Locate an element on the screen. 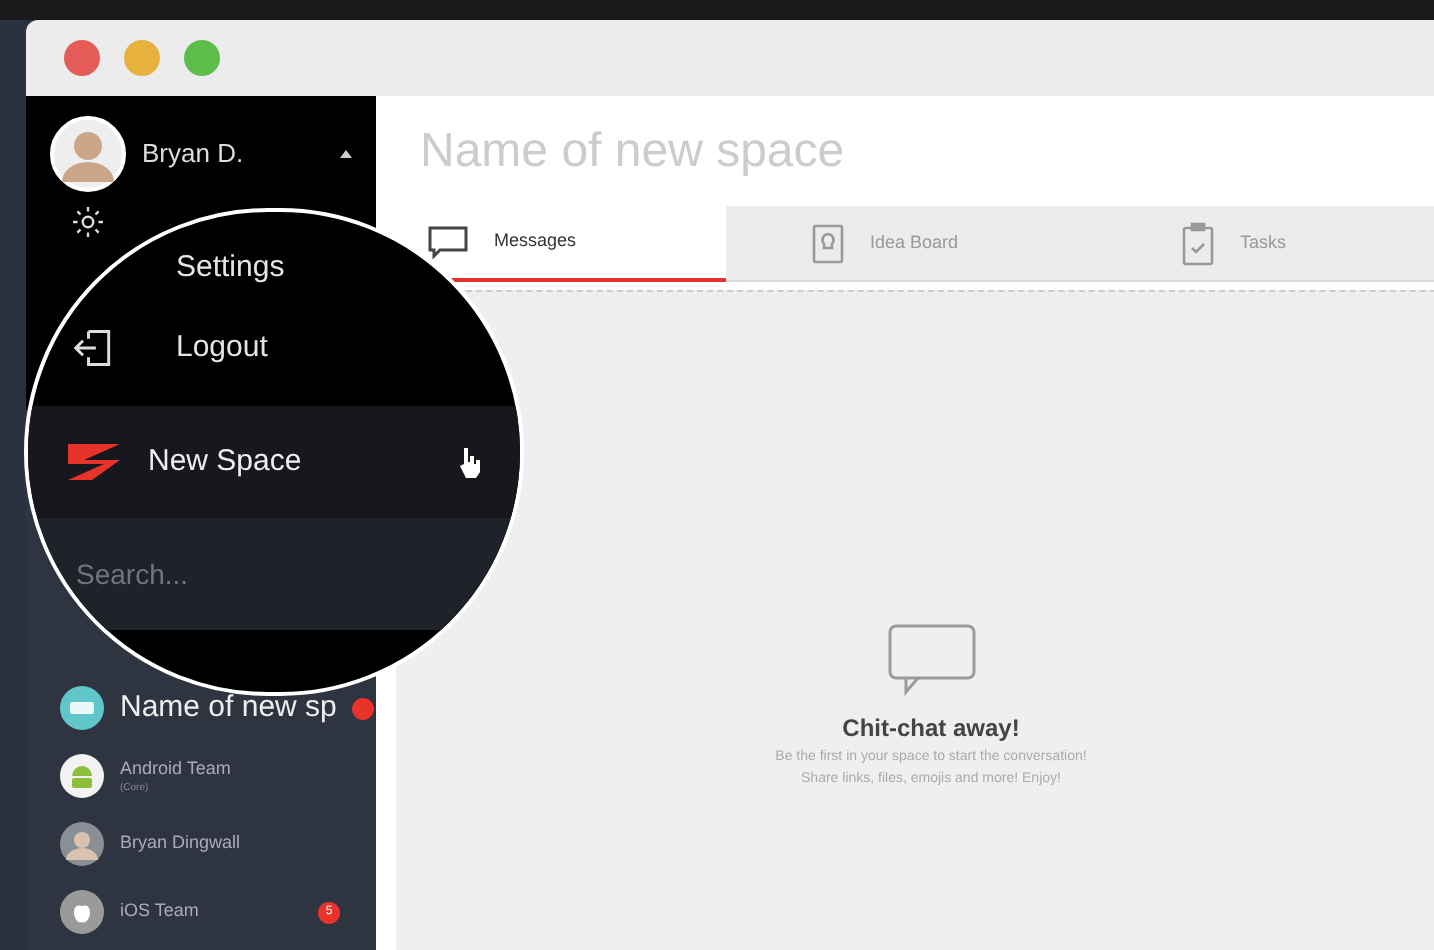 This screenshot has width=1434, height=950. hand-cursor-icon is located at coordinates (469, 462).